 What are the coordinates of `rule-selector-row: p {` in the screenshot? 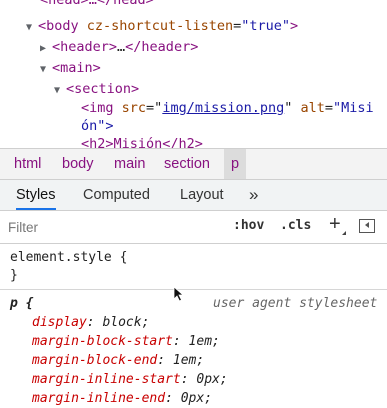 It's located at (21, 303).